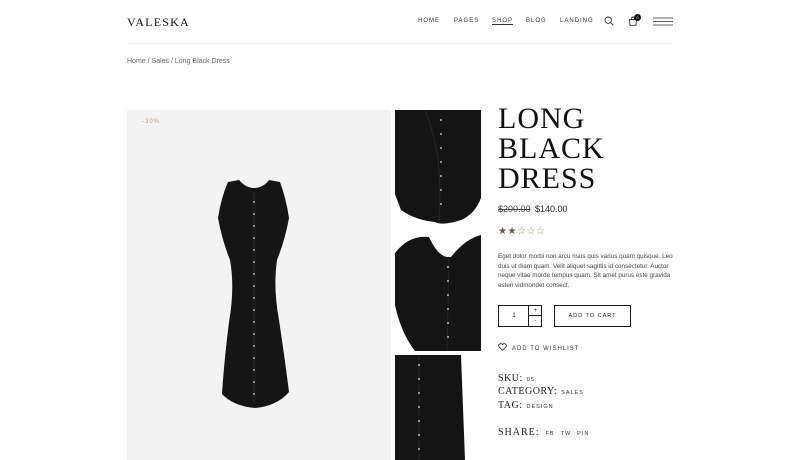  Describe the element at coordinates (530, 380) in the screenshot. I see `sku-value: 05` at that location.